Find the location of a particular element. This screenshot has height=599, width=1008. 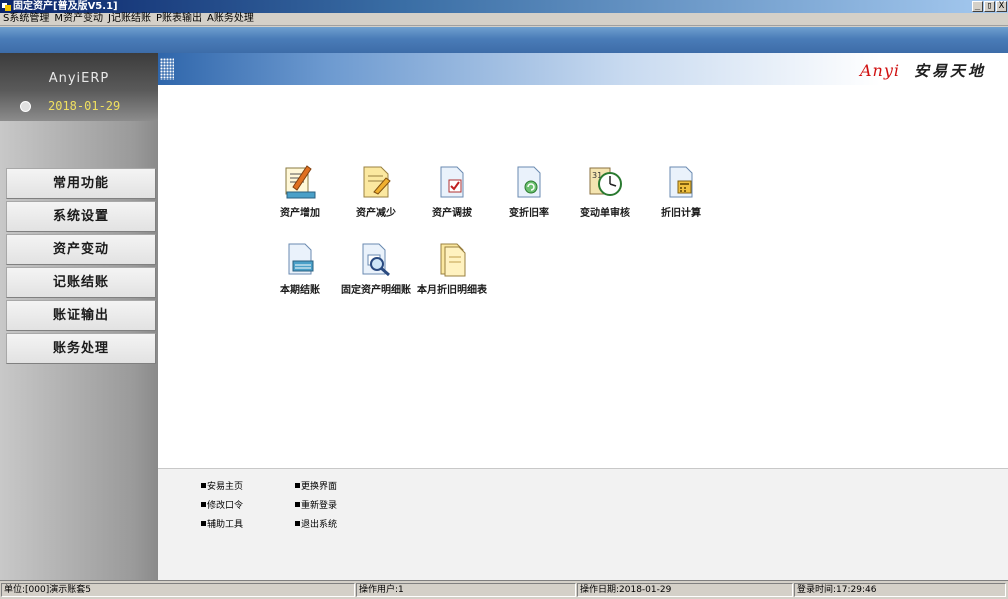

nav-voucher-output: 账证输出 is located at coordinates (81, 315).